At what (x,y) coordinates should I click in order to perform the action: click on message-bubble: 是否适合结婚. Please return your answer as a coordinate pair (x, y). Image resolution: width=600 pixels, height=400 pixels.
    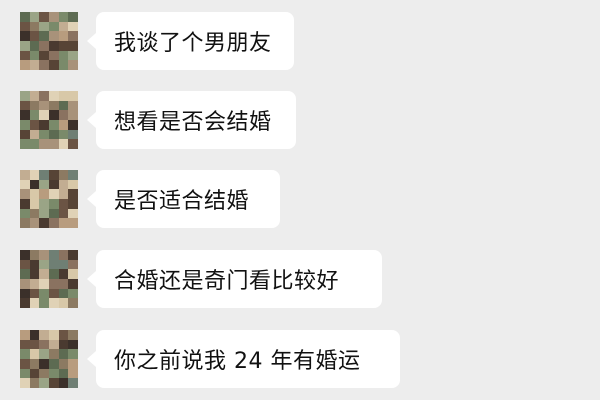
    Looking at the image, I should click on (183, 199).